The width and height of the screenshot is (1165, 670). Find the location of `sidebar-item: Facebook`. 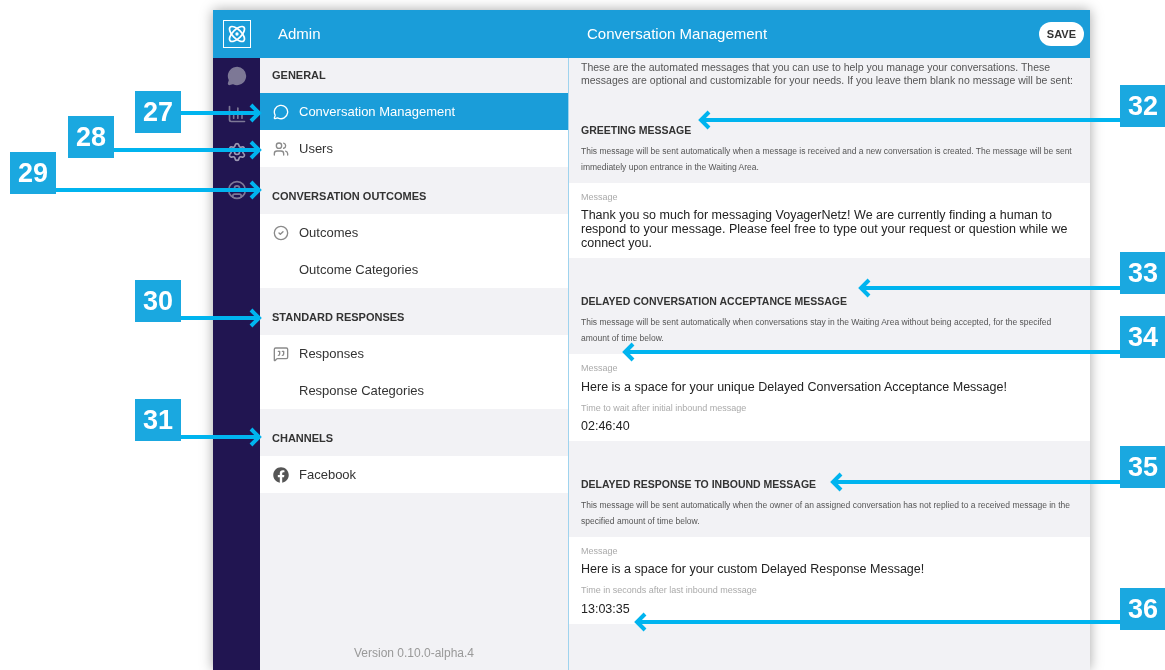

sidebar-item: Facebook is located at coordinates (414, 474).